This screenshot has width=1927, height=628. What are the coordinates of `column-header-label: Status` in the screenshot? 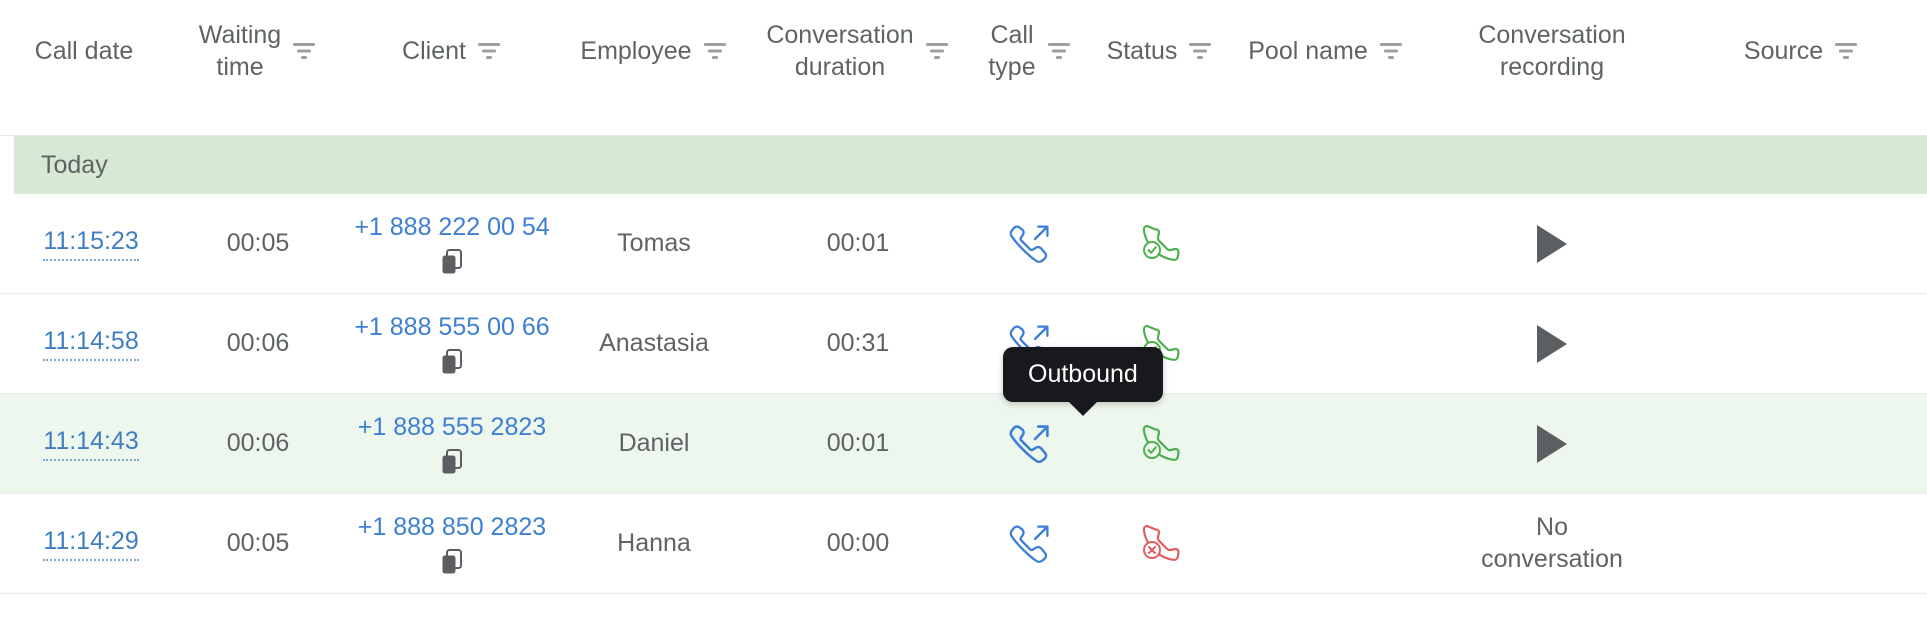 It's located at (1142, 50).